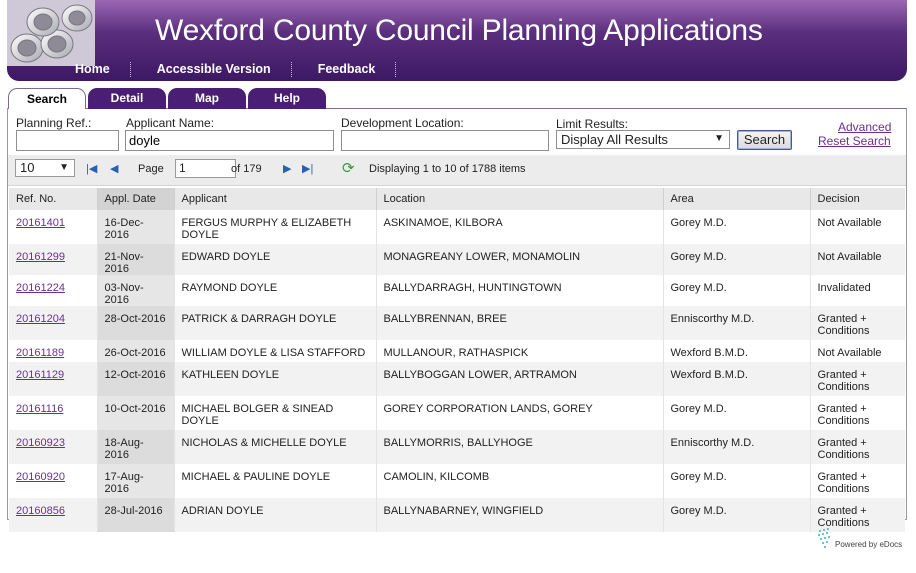  Describe the element at coordinates (520, 413) in the screenshot. I see `cell-location: GOREY CORPORATION LANDS, GOREY` at that location.